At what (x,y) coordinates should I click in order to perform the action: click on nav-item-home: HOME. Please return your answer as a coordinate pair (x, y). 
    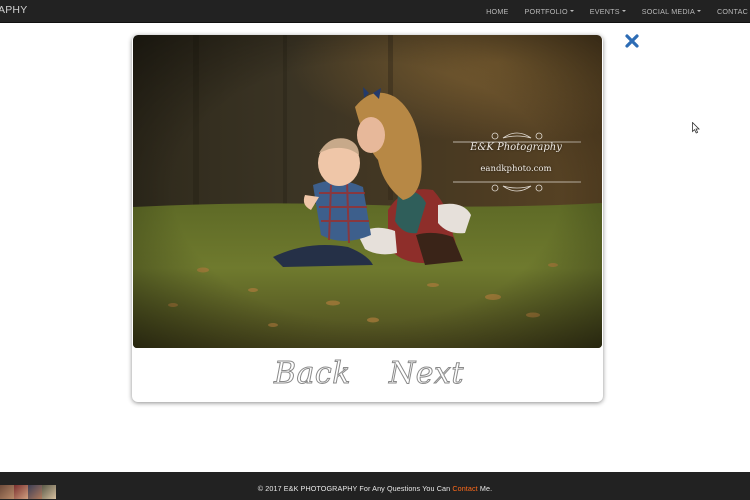
    Looking at the image, I should click on (497, 11).